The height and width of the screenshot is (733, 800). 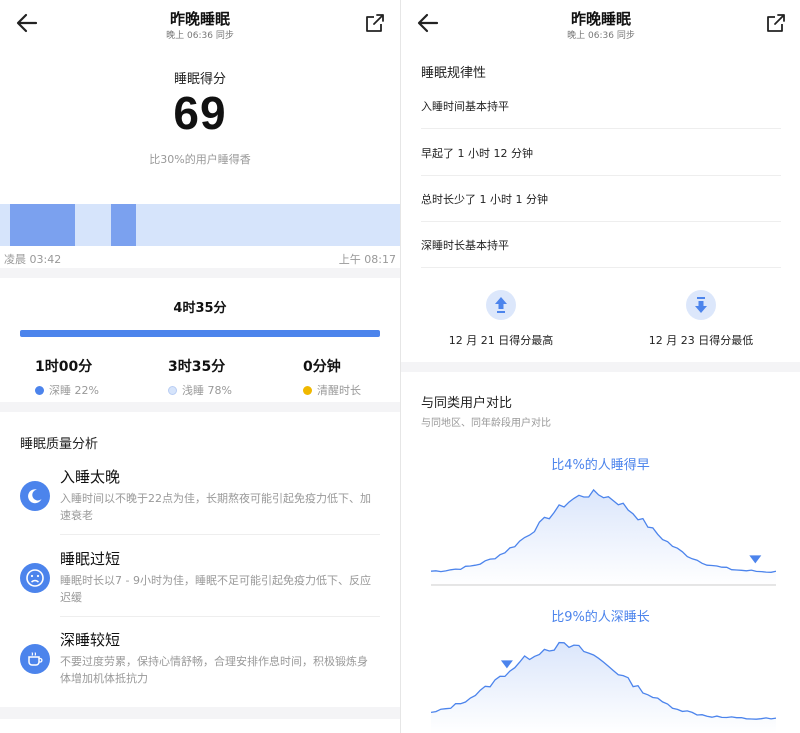 What do you see at coordinates (367, 259) in the screenshot?
I see `timeline-end-time: 上午 08:17` at bounding box center [367, 259].